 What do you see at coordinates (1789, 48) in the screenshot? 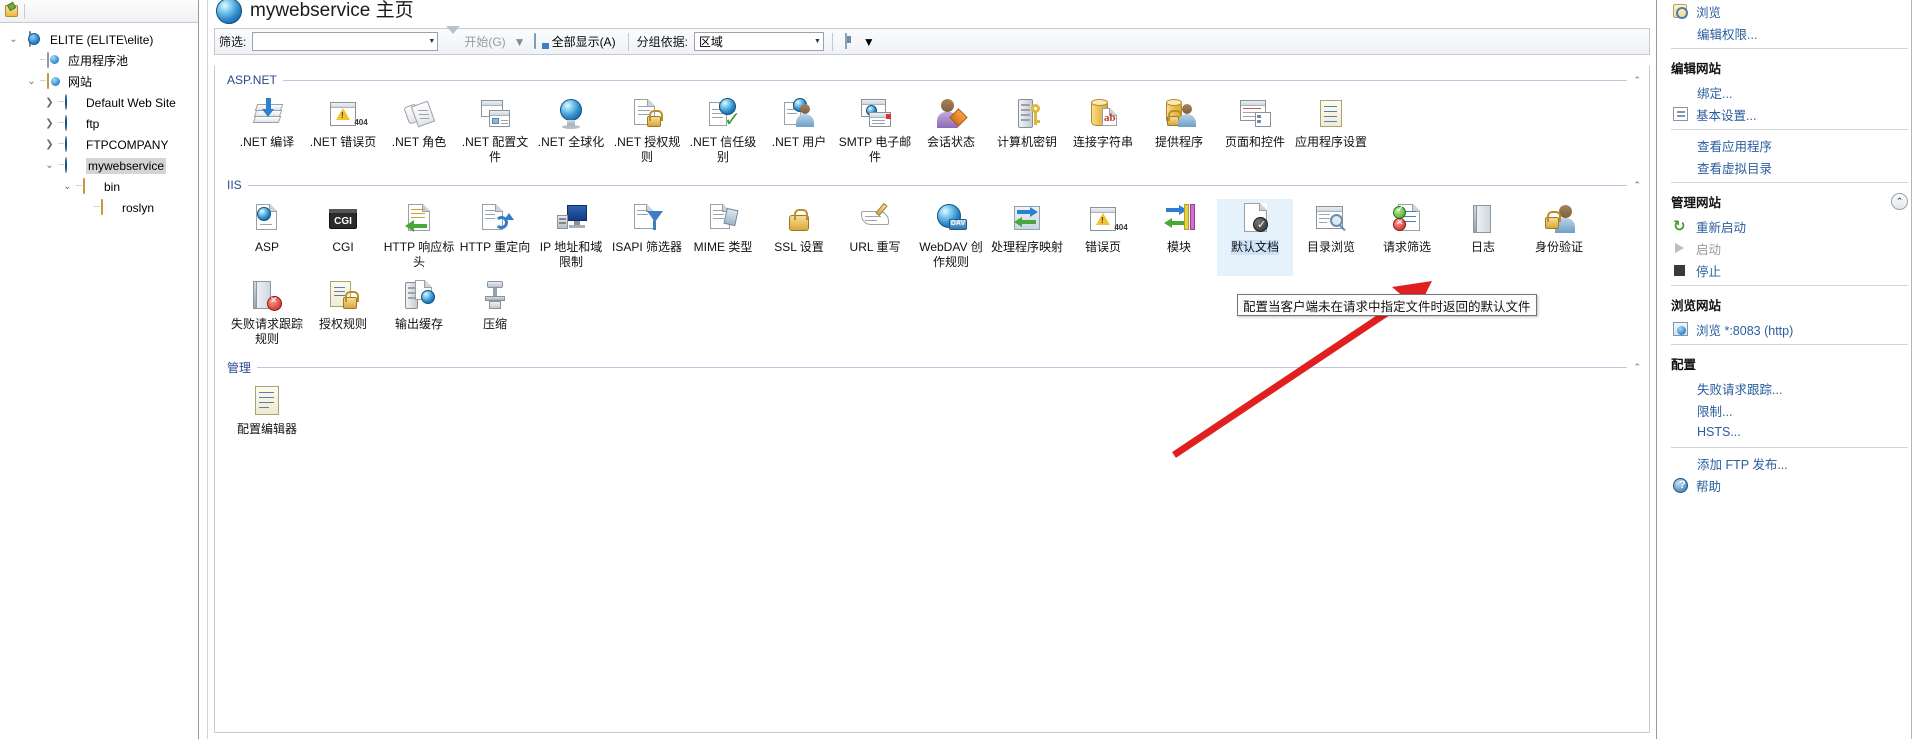
I see `actions-divider` at bounding box center [1789, 48].